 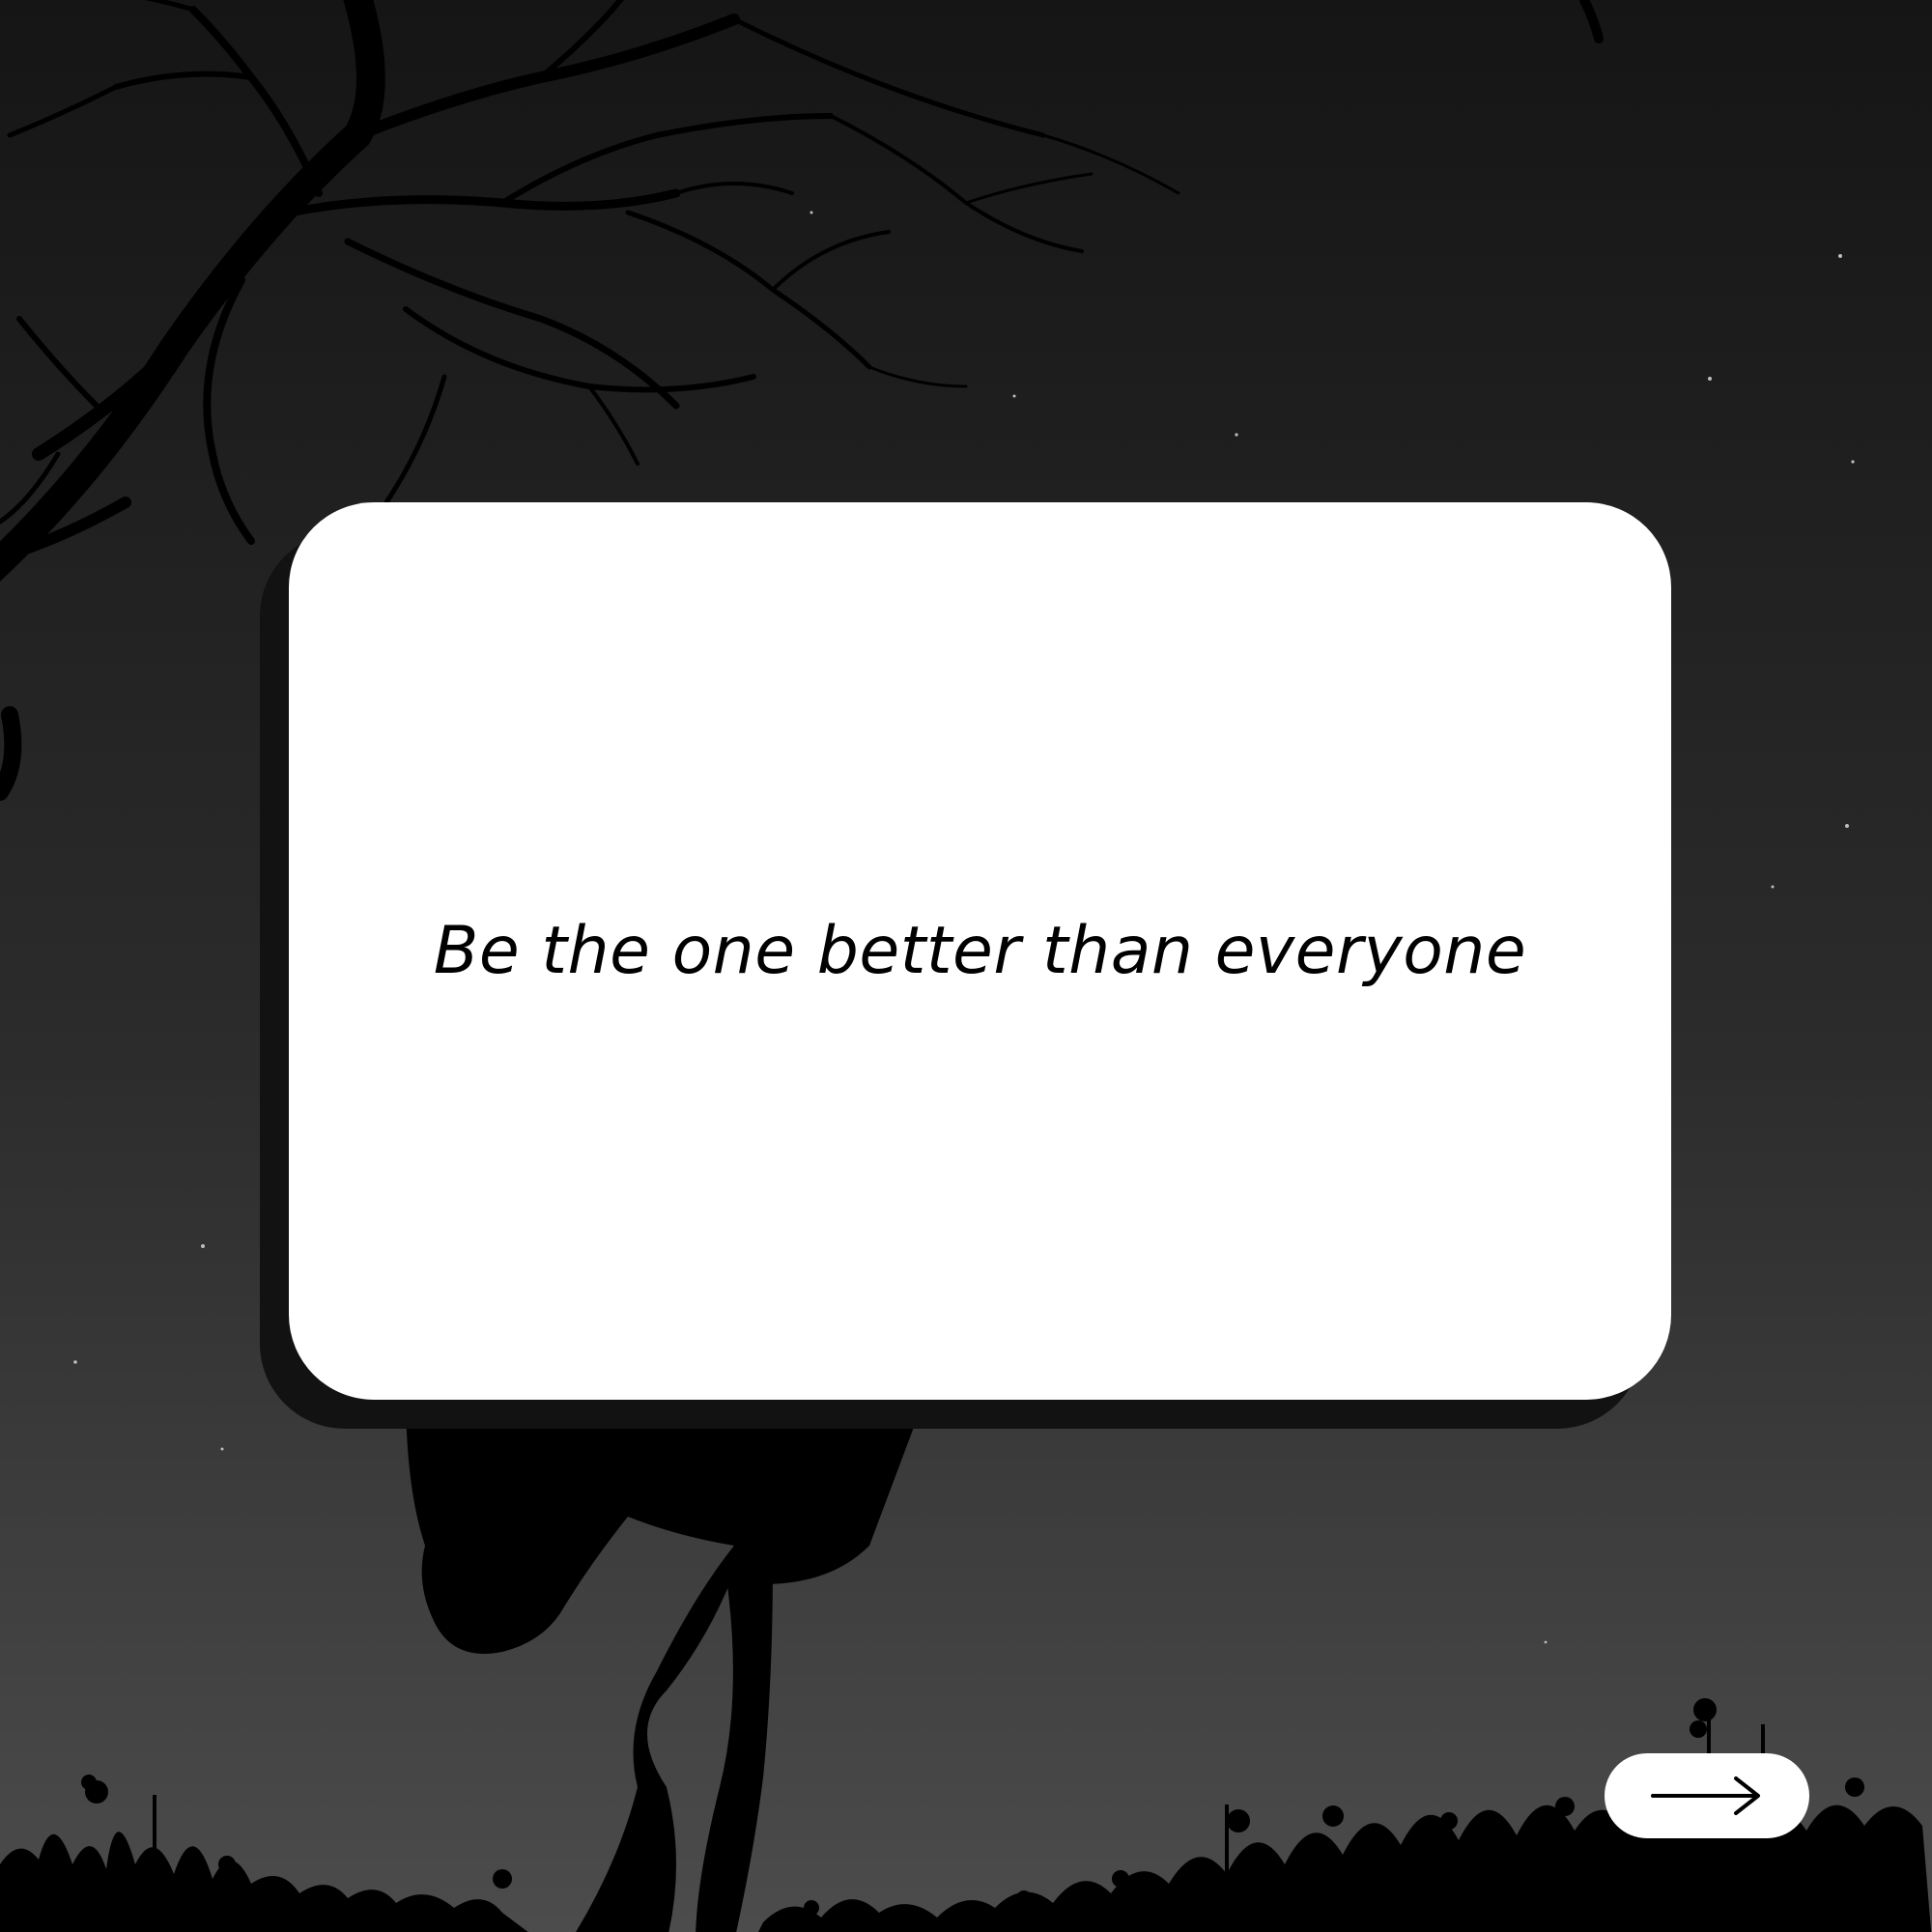 I want to click on arrow-right-icon, so click(x=1707, y=1796).